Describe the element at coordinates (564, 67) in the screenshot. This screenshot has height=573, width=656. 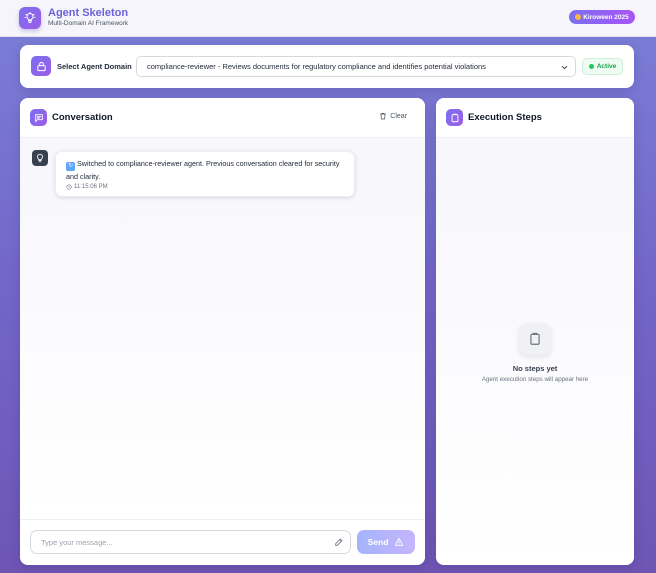
I see `chevron-down-icon` at that location.